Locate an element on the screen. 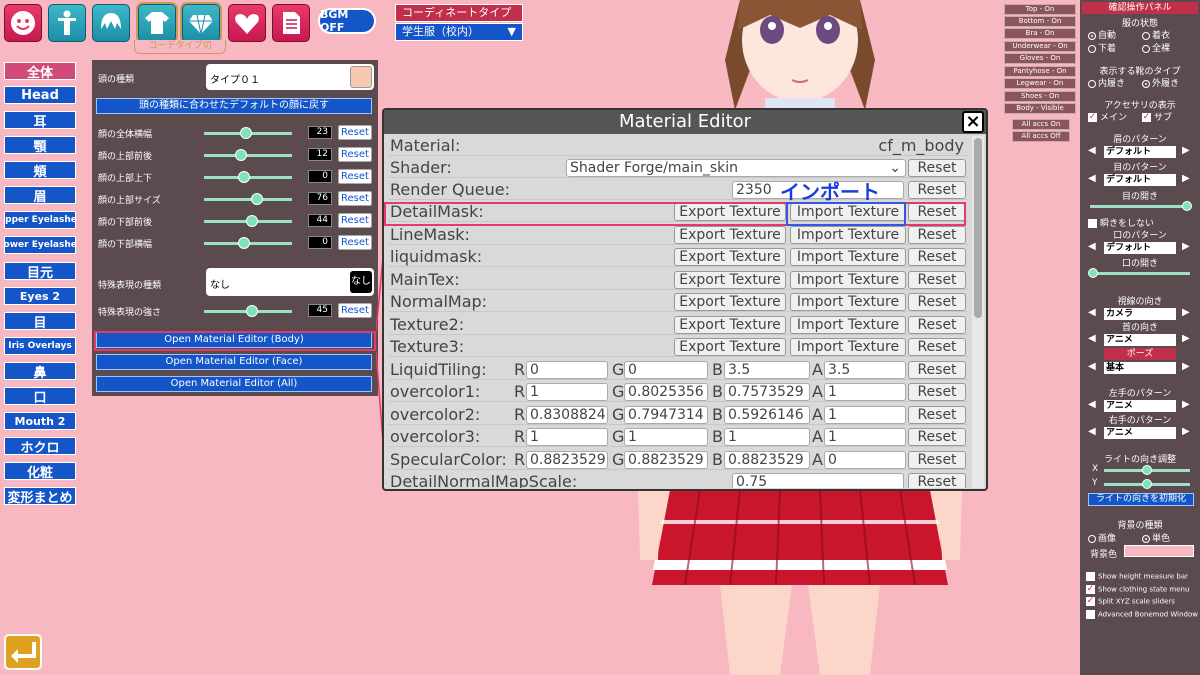  eye-open-thumb is located at coordinates (1187, 206).